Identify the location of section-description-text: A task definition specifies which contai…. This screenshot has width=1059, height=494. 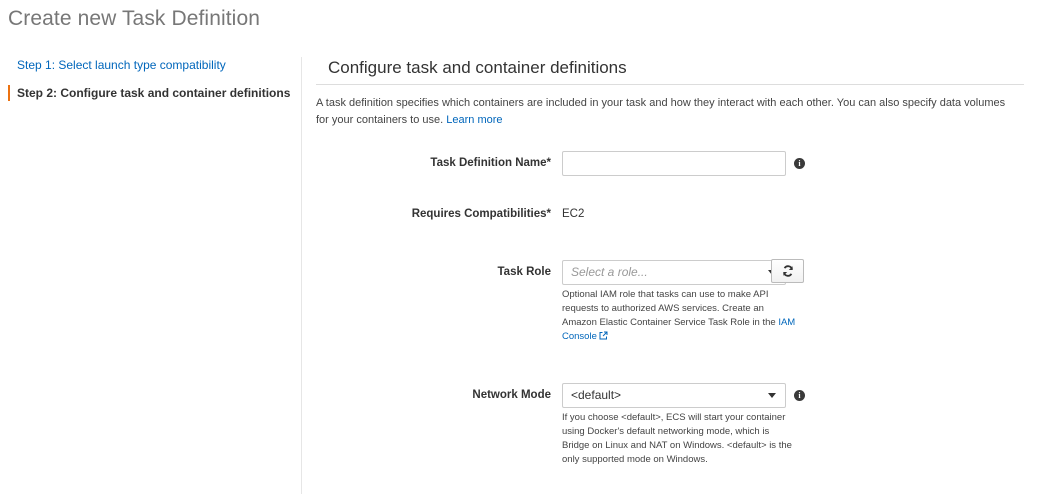
(661, 111).